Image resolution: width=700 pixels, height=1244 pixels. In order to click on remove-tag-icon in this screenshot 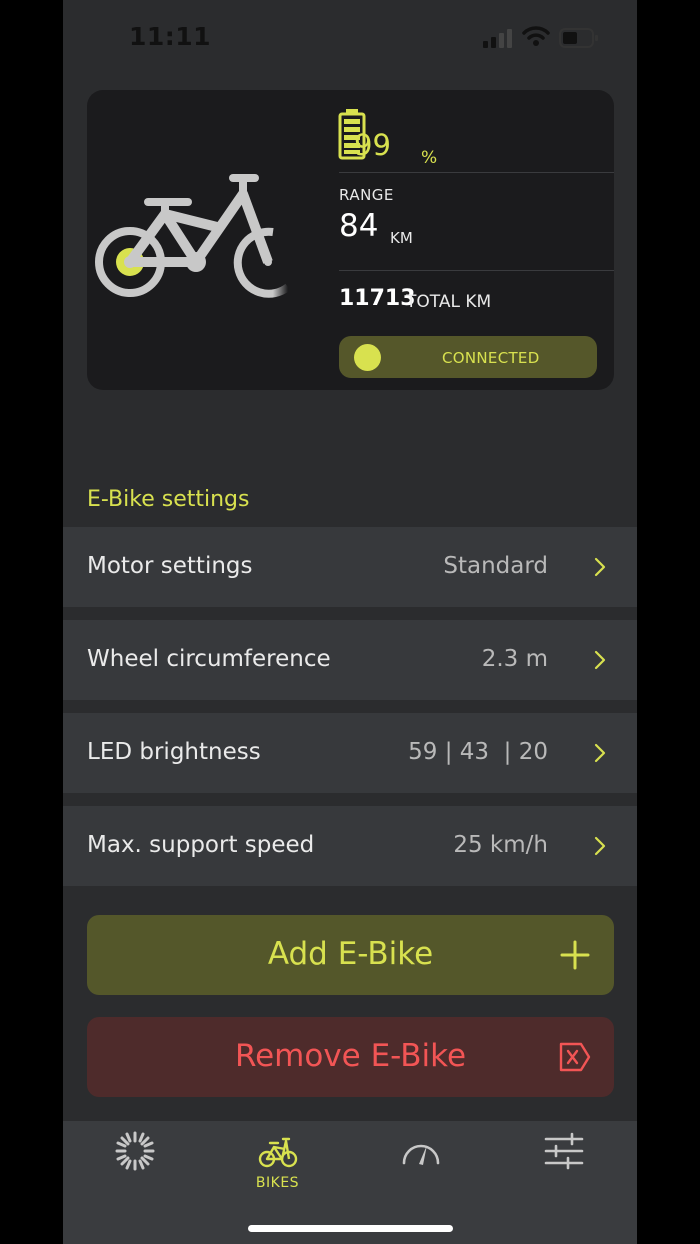, I will do `click(575, 1057)`.